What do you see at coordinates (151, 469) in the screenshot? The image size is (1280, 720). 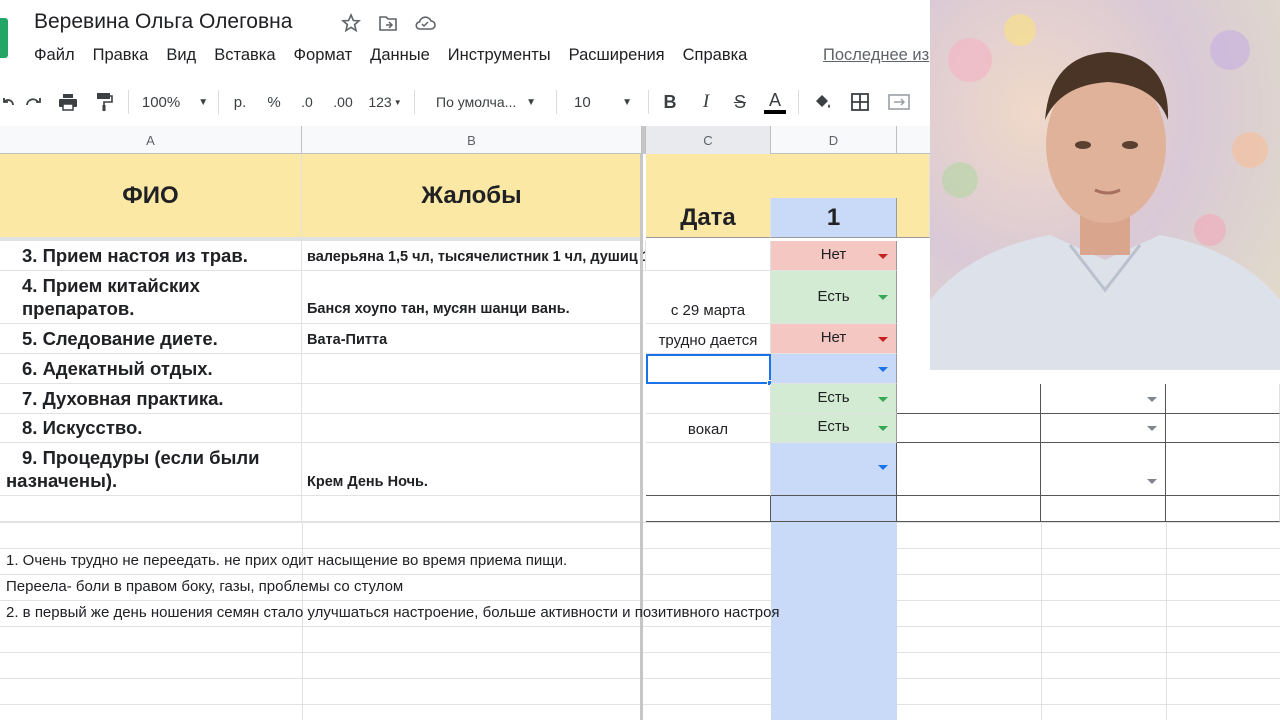 I see `row-label: 9. Процедуры (если были назначены).` at bounding box center [151, 469].